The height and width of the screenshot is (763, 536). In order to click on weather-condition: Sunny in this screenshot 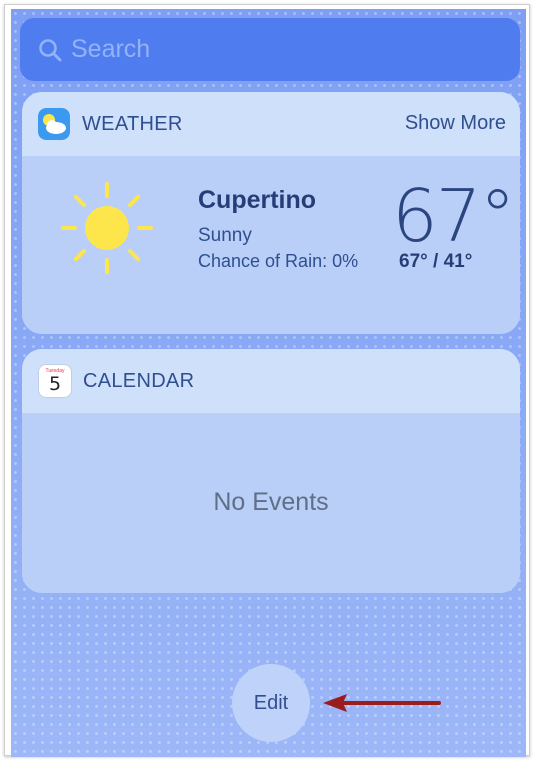, I will do `click(225, 235)`.